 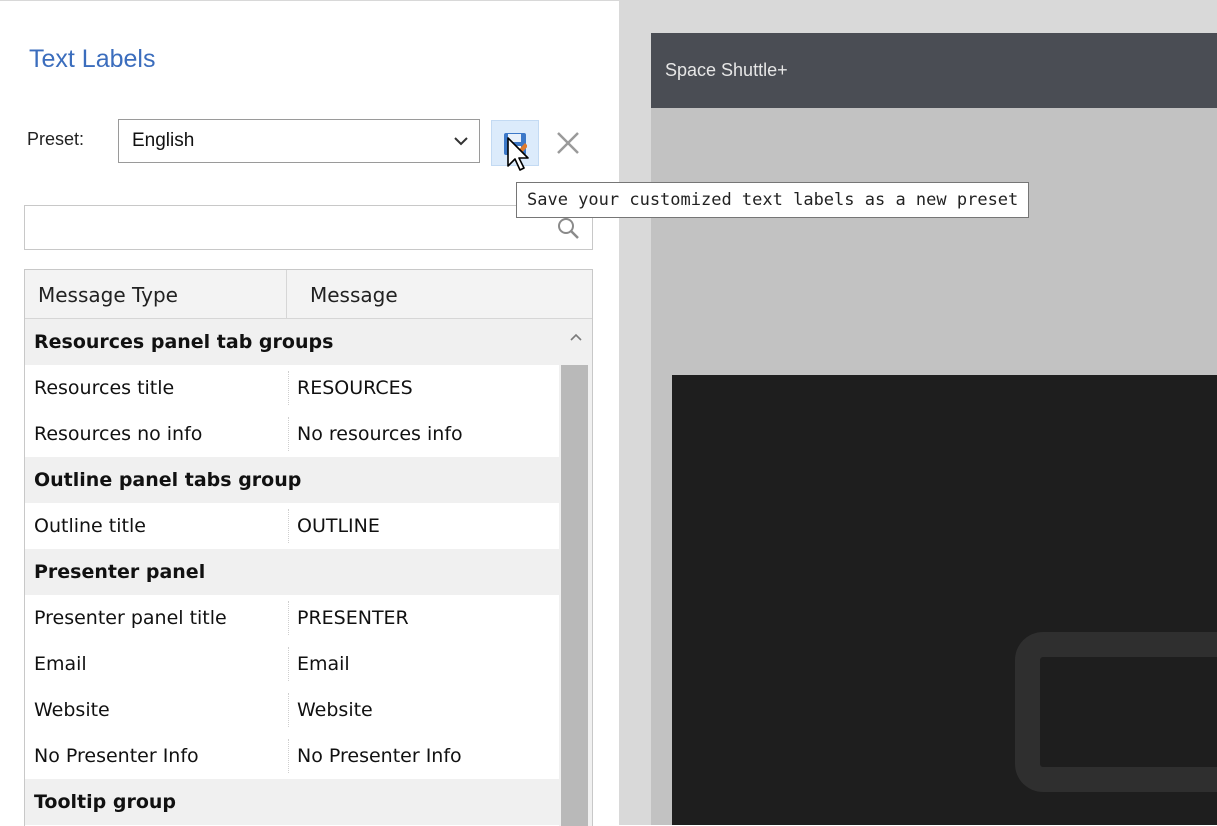 I want to click on stage-frame-graphic, so click(x=1116, y=712).